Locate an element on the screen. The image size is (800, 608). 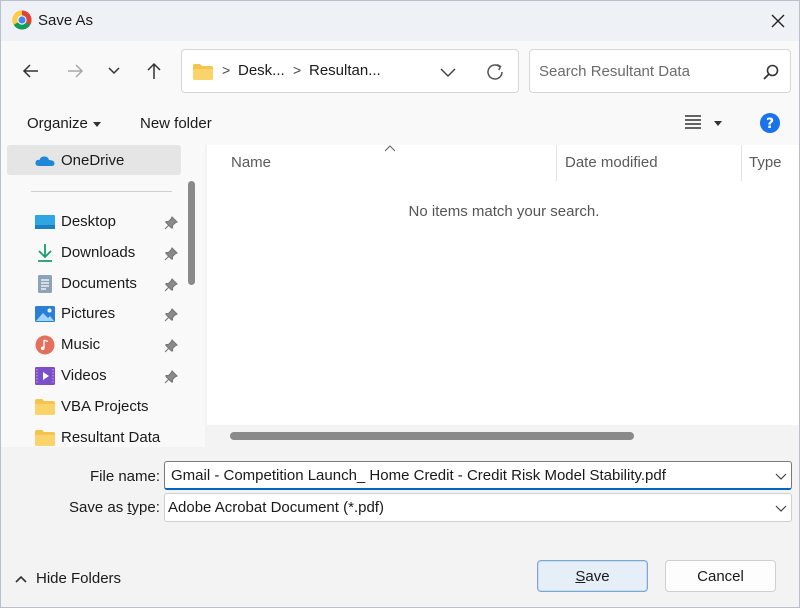
back-button is located at coordinates (31, 71).